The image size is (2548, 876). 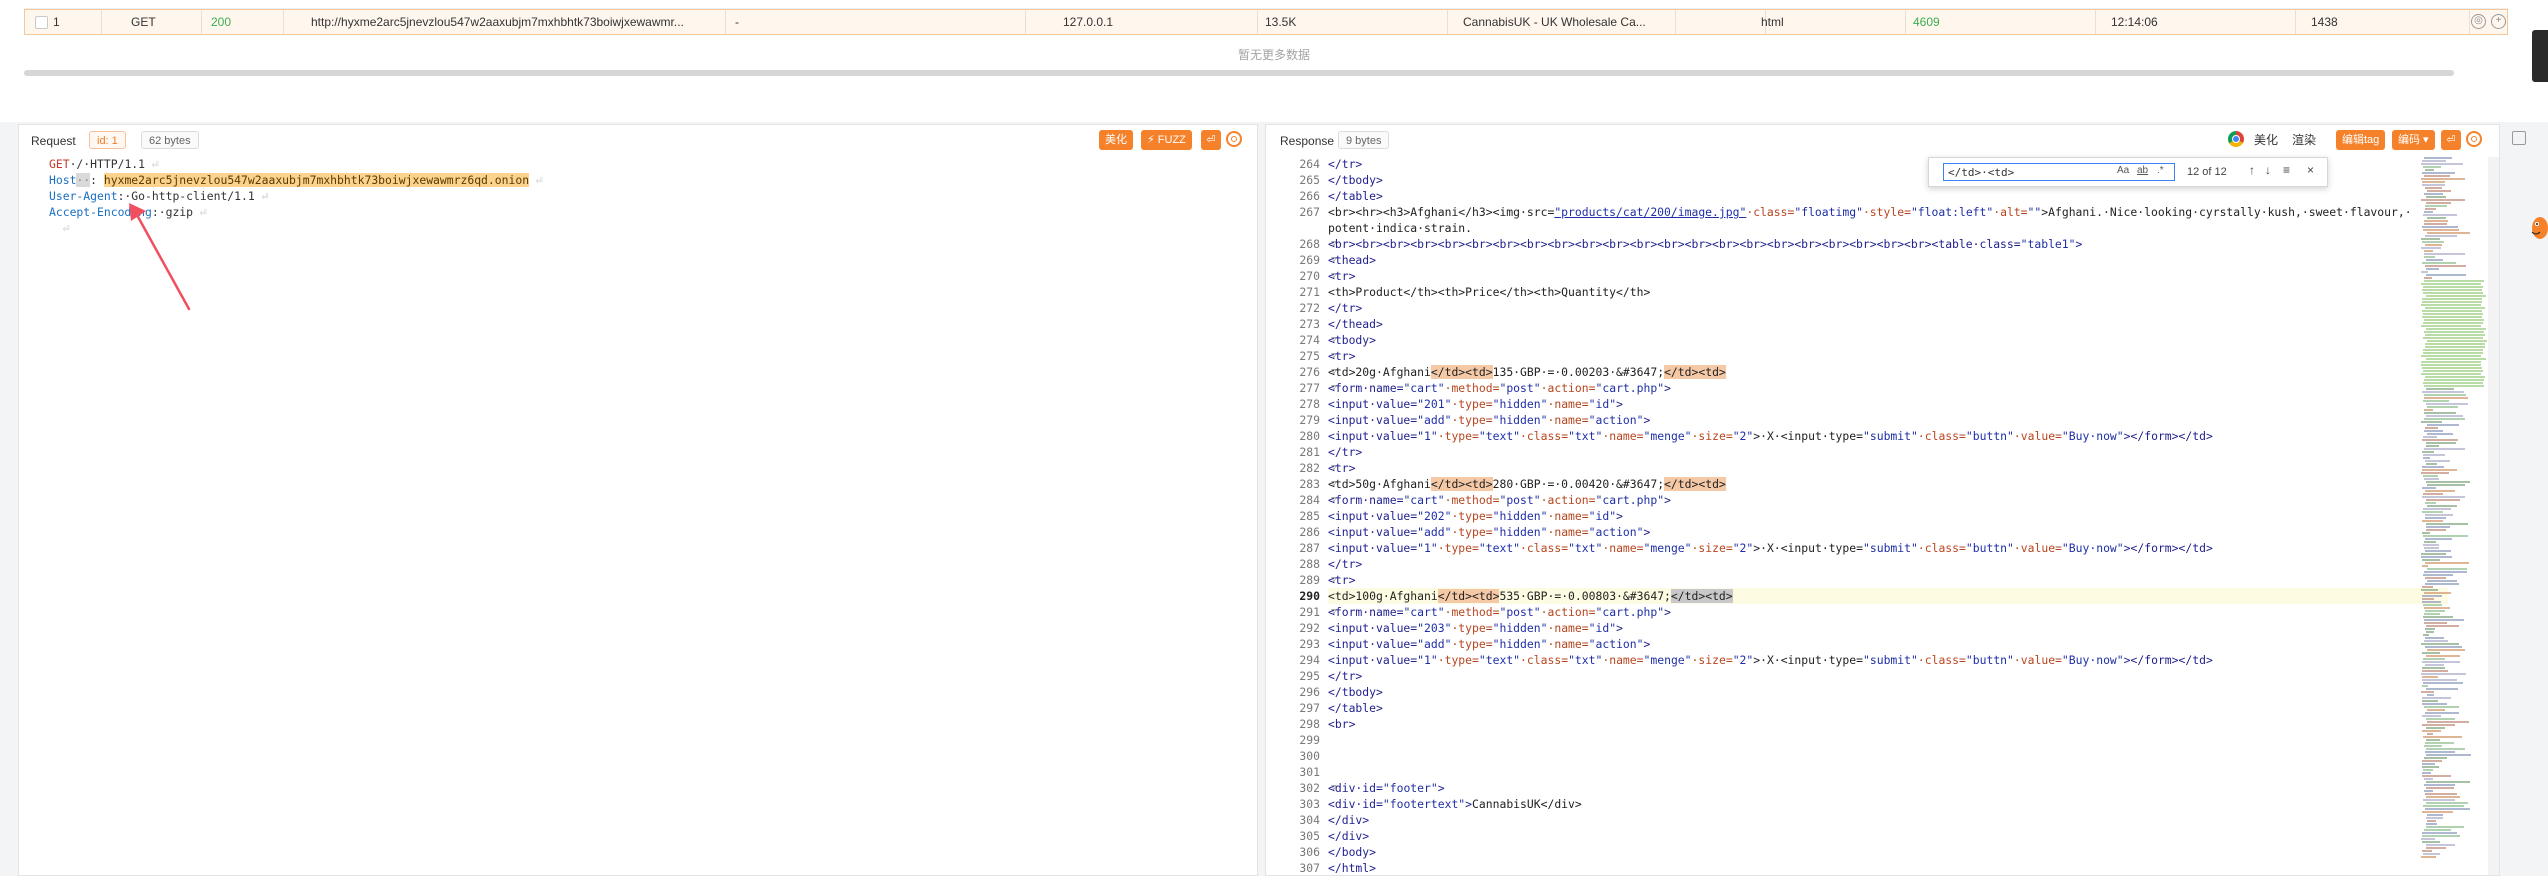 I want to click on response-settings-icon, so click(x=2474, y=139).